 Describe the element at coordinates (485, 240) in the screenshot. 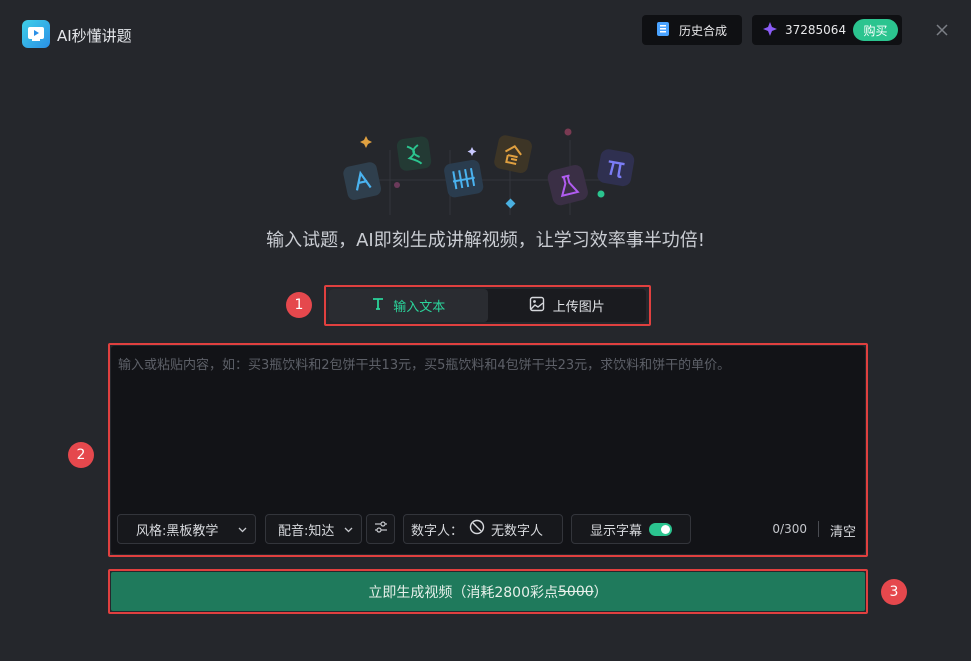

I see `tagline: 输入试题，AI即刻生成讲解视频，让学习效率事半功倍!` at that location.